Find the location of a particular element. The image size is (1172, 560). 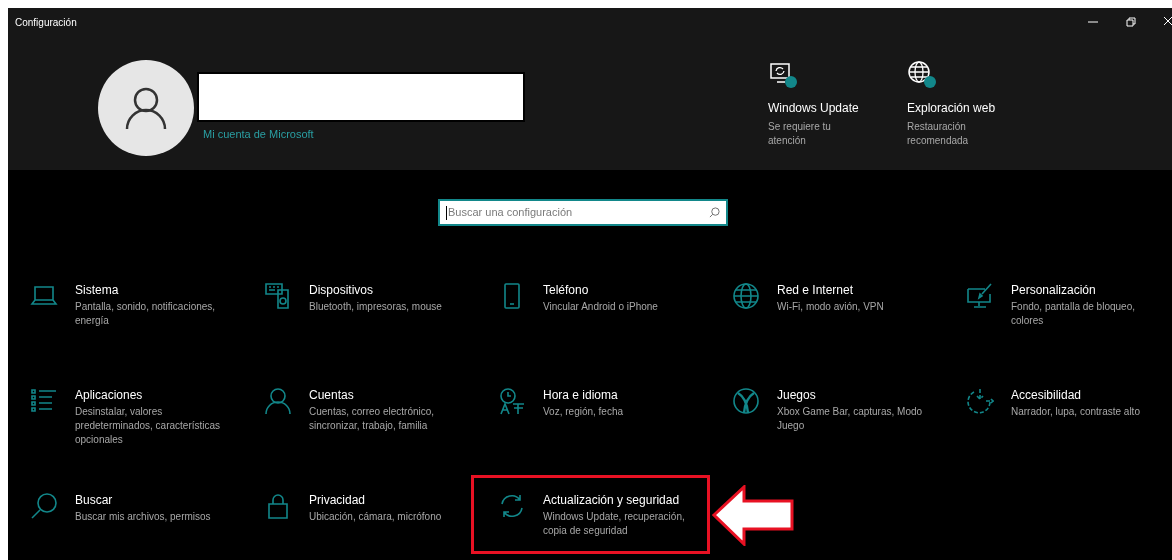

shortcut-title: Exploración web is located at coordinates (967, 108).